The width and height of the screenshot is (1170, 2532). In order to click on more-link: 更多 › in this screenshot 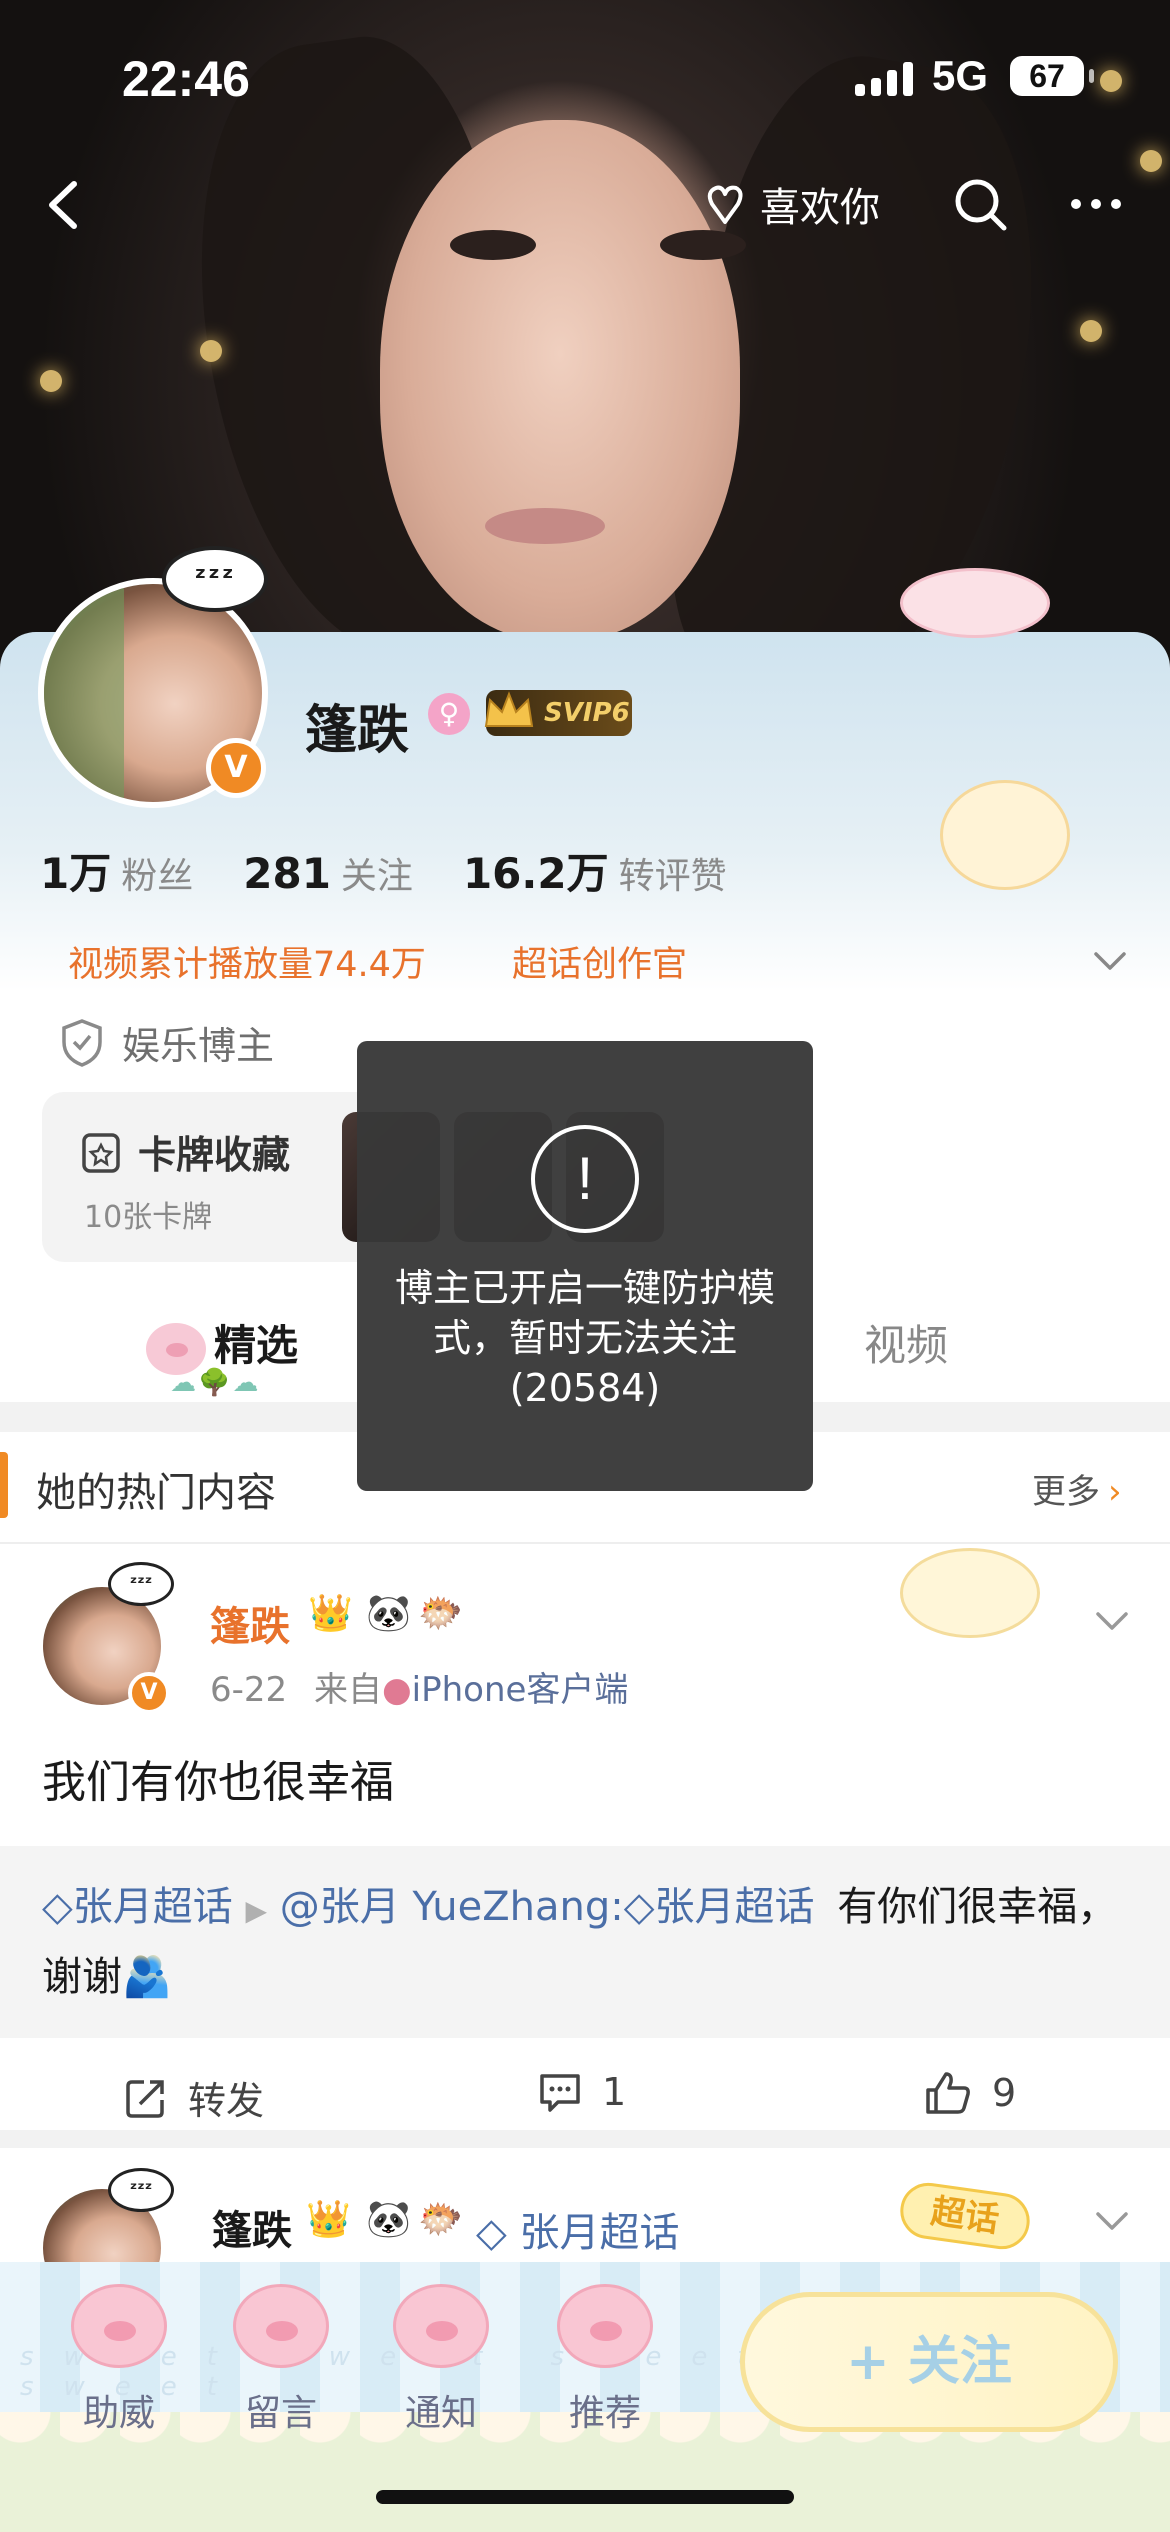, I will do `click(1077, 1488)`.